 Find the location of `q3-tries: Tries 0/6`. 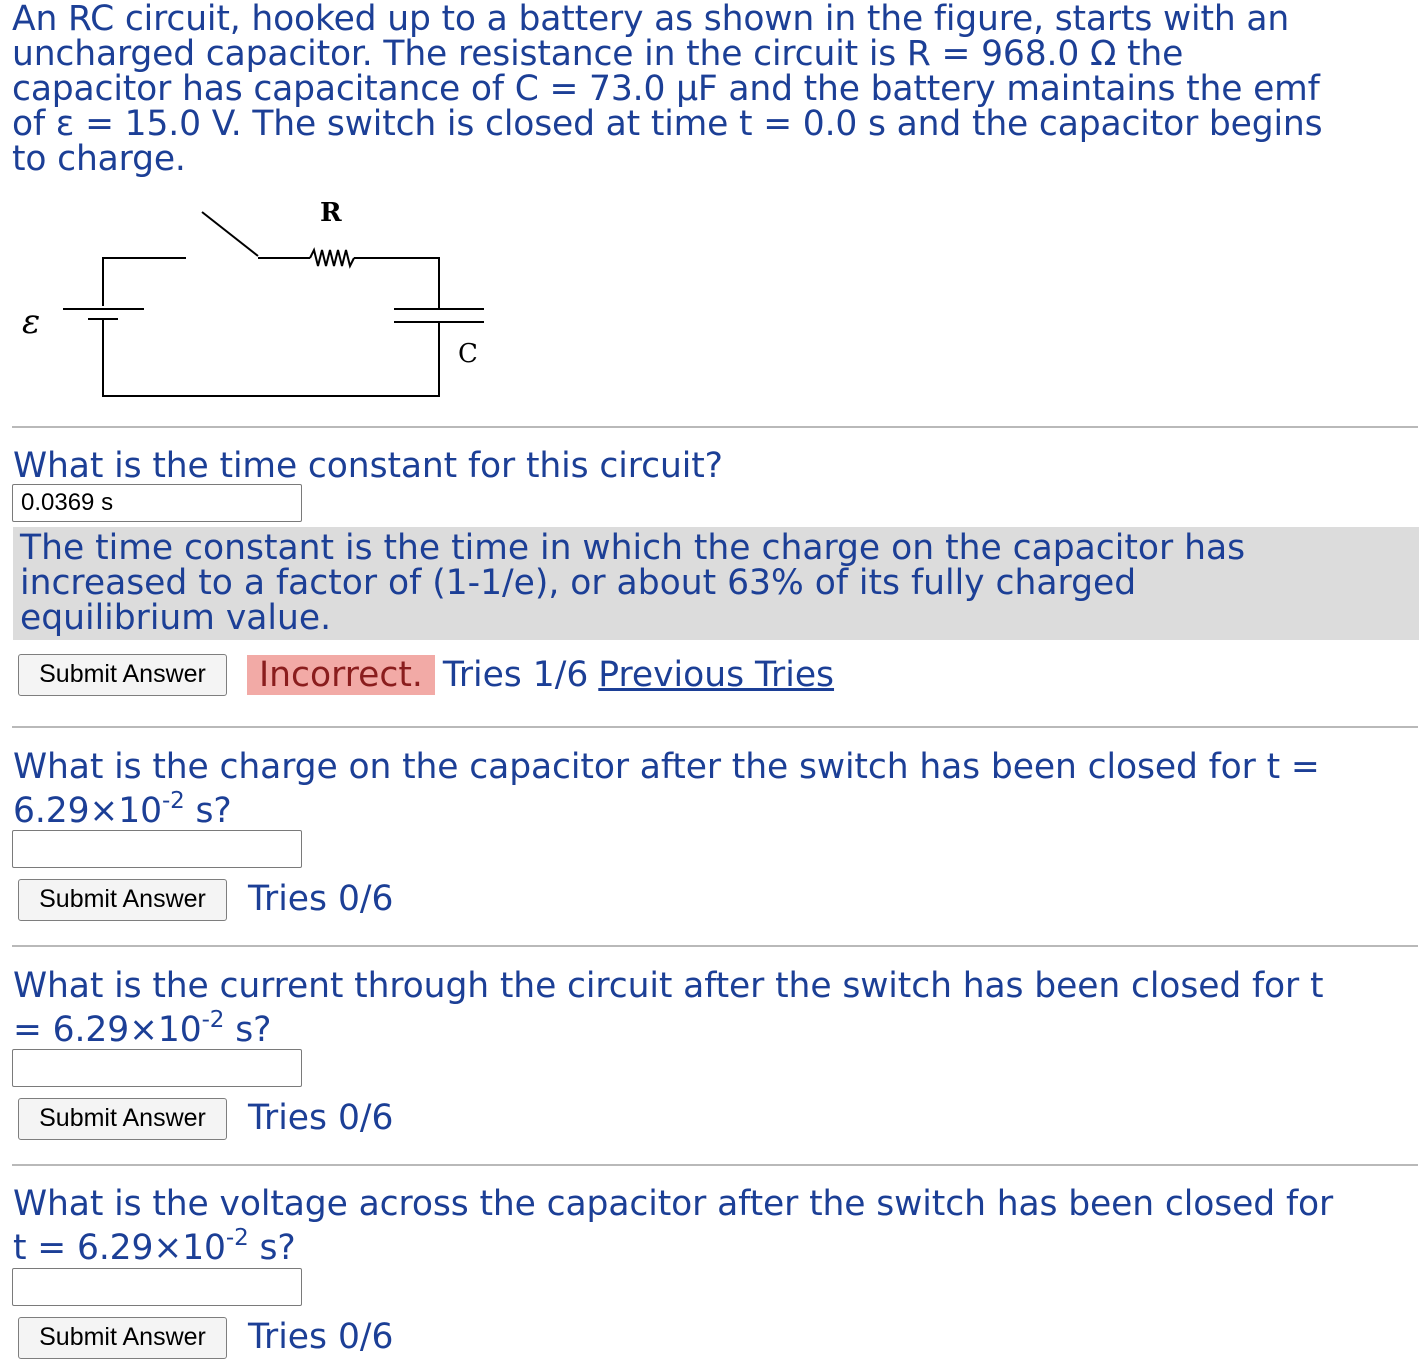

q3-tries: Tries 0/6 is located at coordinates (321, 1118).